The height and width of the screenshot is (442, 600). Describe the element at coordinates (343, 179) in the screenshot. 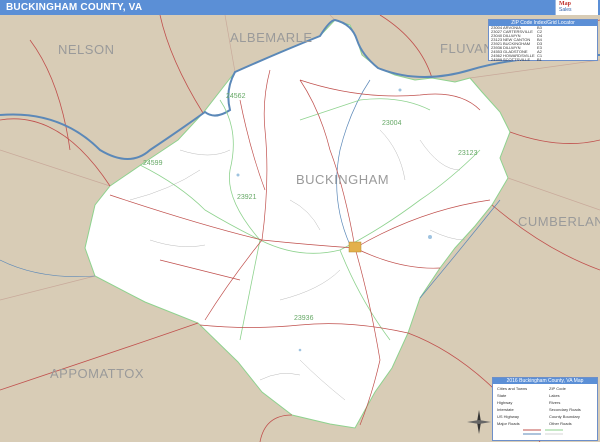

I see `county-label-buckingham: BUCKINGHAM` at that location.